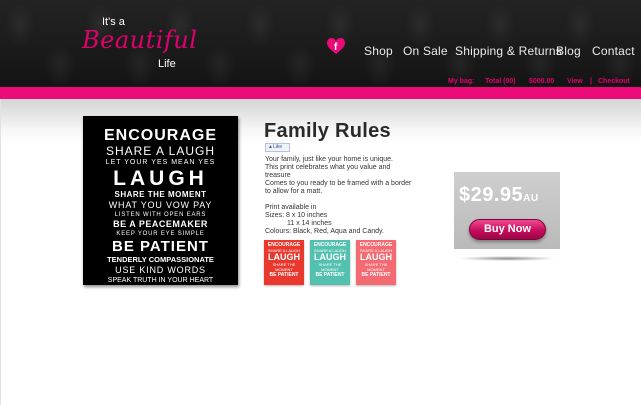  Describe the element at coordinates (575, 81) in the screenshot. I see `bag-view-link: View` at that location.